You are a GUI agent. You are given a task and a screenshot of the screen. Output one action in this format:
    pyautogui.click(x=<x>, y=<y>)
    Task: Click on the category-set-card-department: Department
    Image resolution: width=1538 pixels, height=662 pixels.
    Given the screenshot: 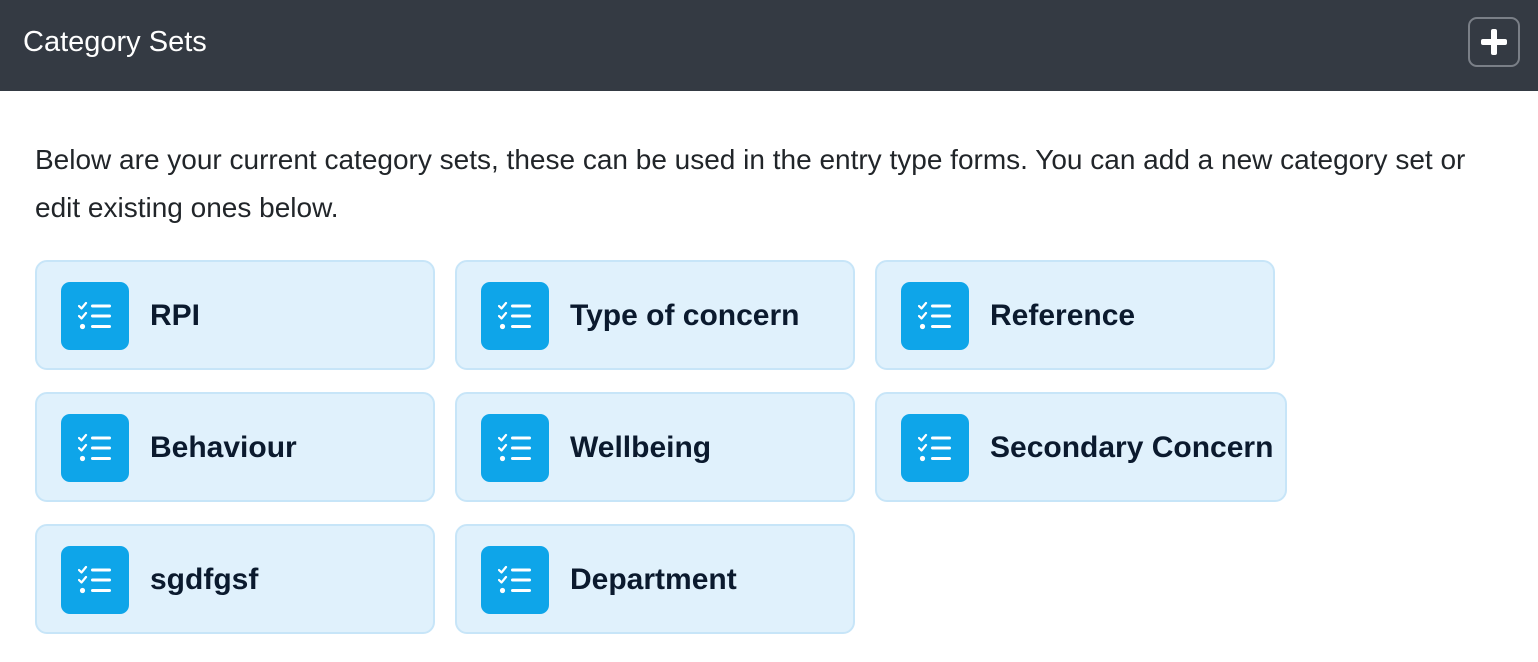 What is the action you would take?
    pyautogui.click(x=655, y=579)
    